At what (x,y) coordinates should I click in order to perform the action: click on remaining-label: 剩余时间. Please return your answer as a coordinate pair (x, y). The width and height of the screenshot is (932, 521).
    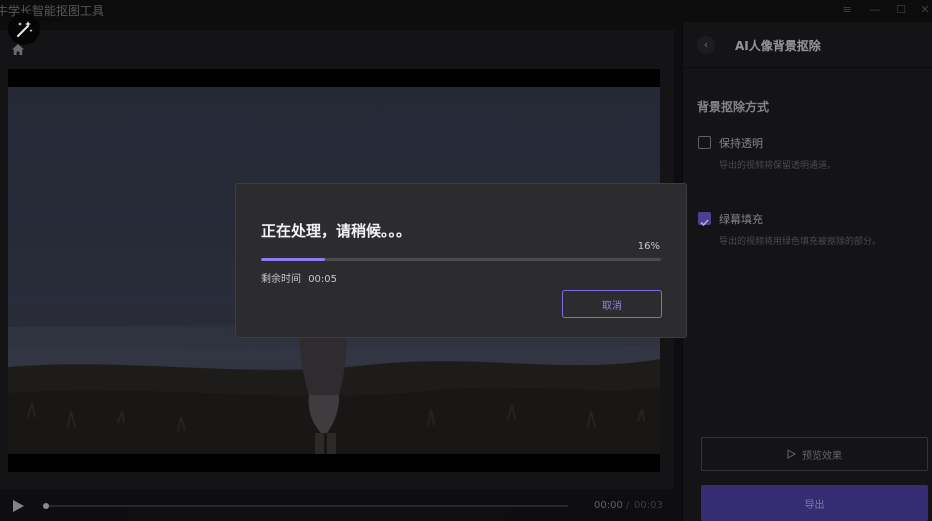
    Looking at the image, I should click on (281, 279).